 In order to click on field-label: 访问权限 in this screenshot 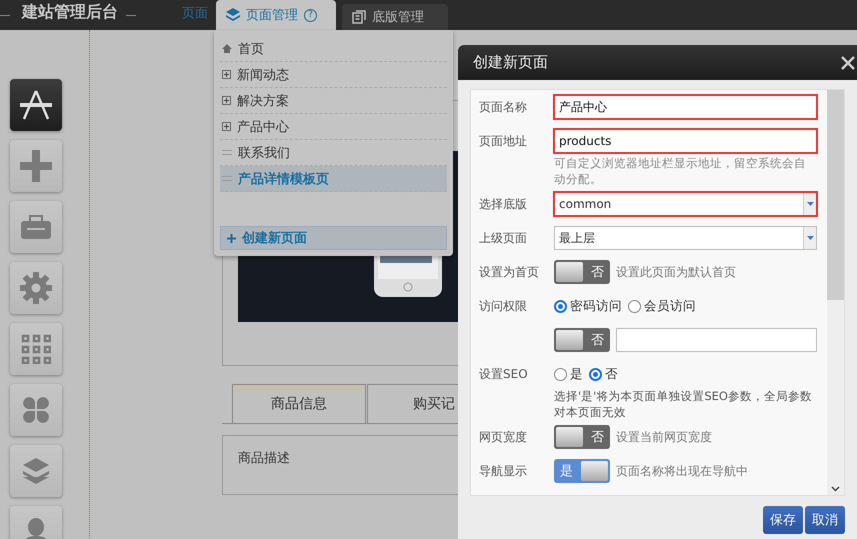, I will do `click(503, 306)`.